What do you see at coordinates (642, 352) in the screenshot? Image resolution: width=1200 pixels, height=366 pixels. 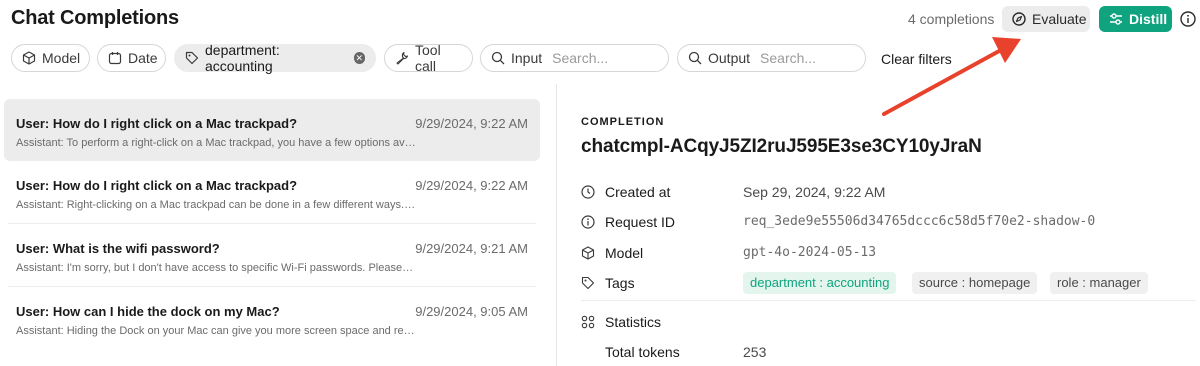 I see `total-tokens-label: Total tokens` at bounding box center [642, 352].